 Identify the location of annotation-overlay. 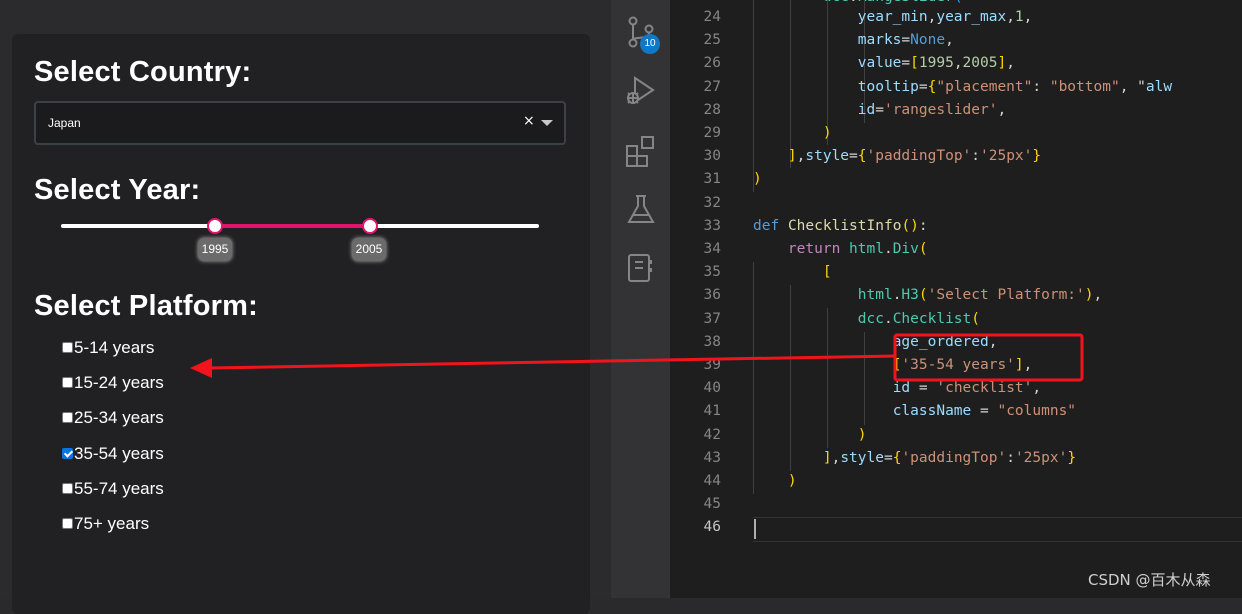
(637, 357).